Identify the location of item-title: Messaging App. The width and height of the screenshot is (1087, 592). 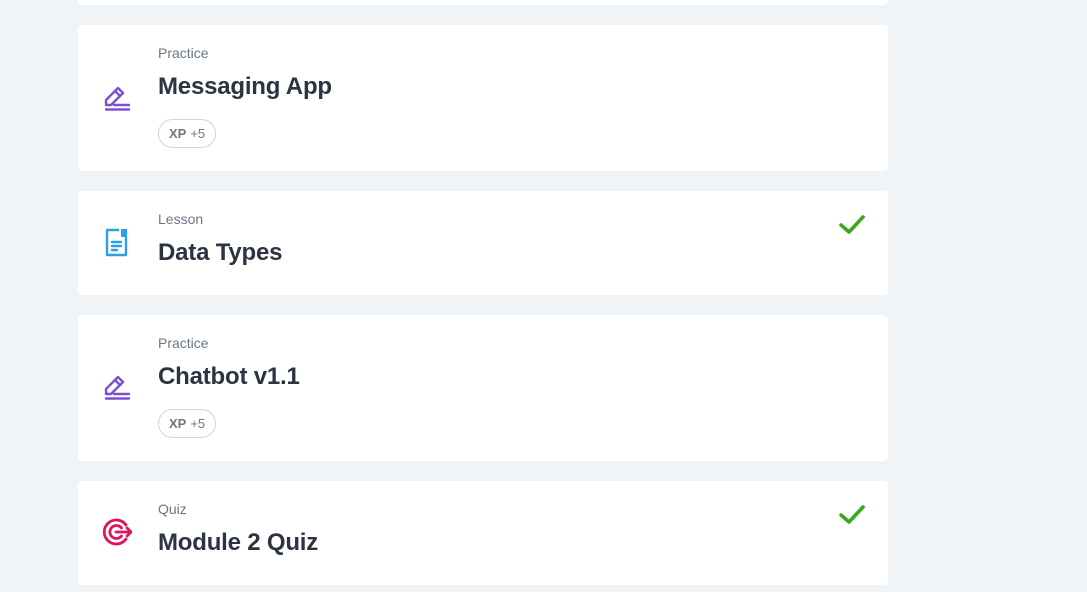
(245, 86).